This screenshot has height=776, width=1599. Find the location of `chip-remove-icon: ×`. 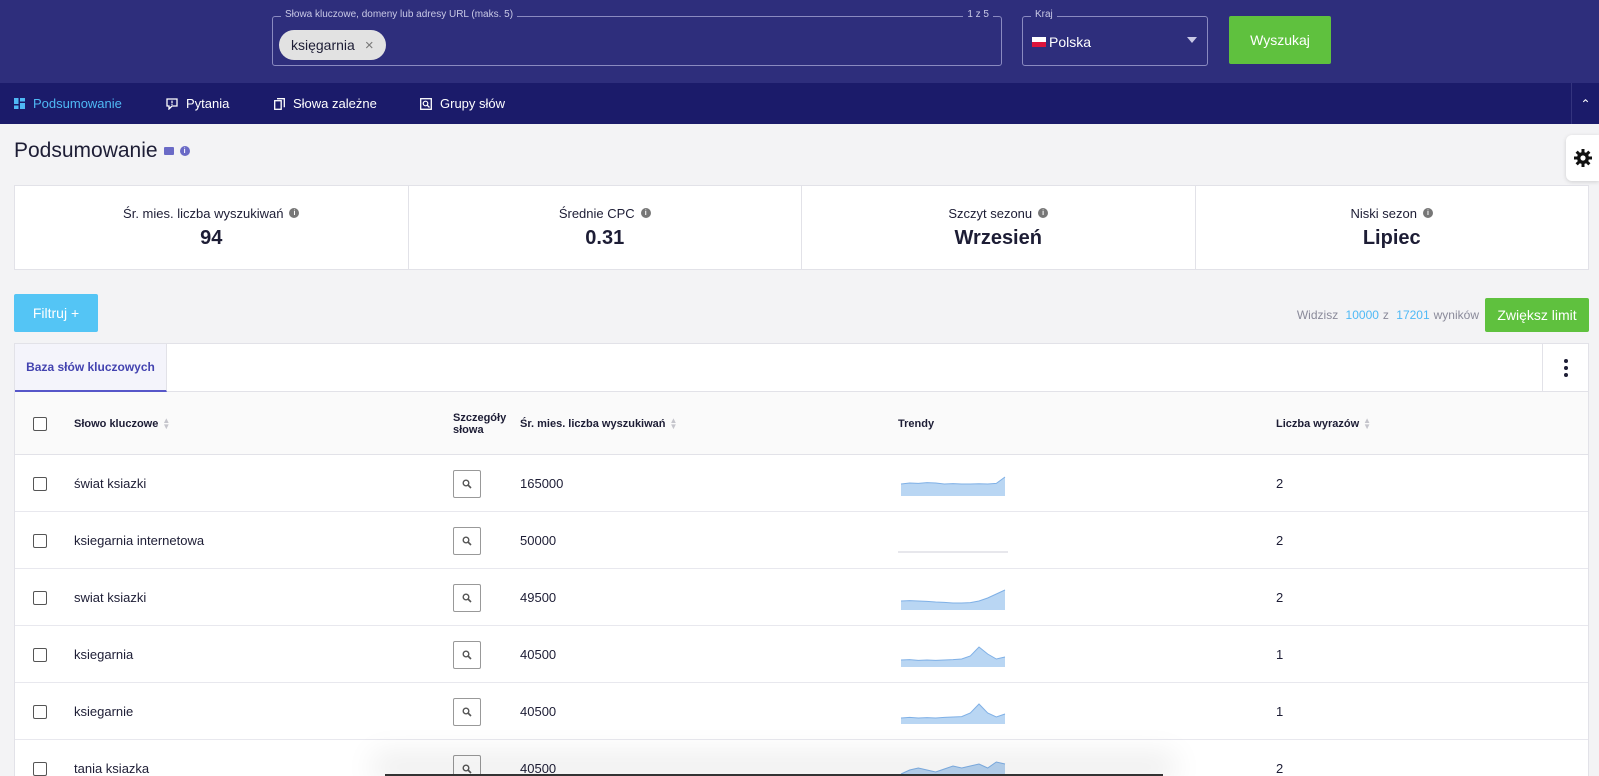

chip-remove-icon: × is located at coordinates (369, 45).